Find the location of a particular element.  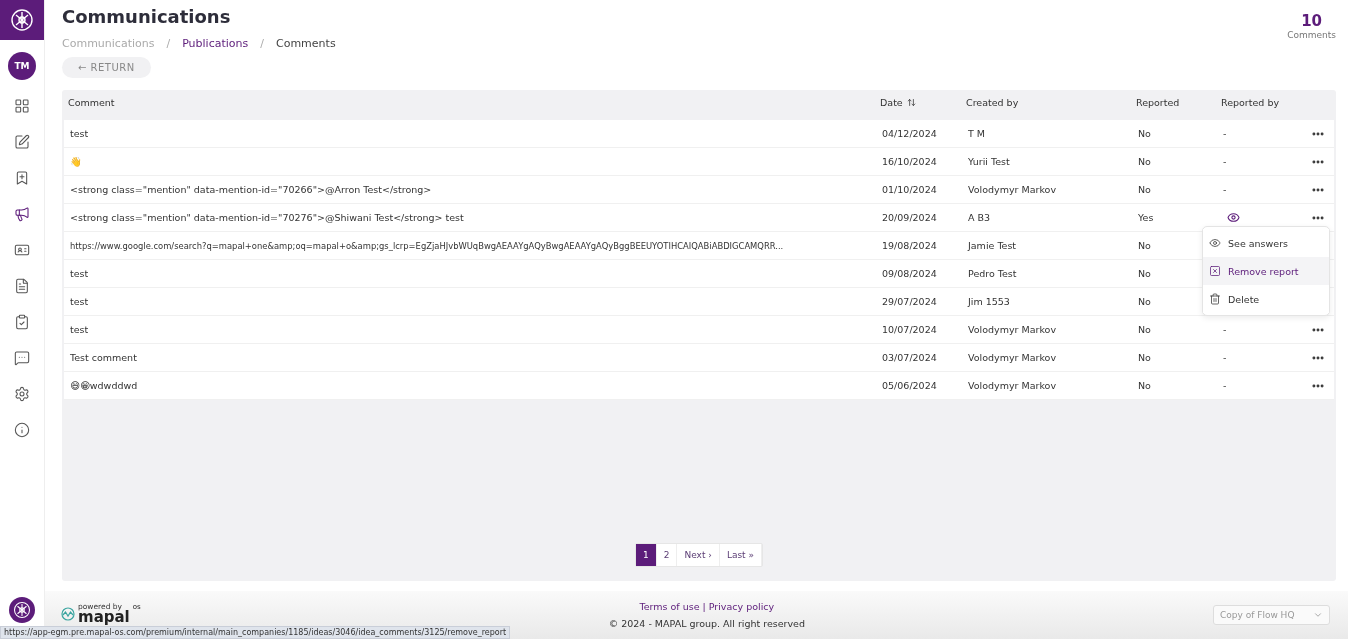

app-logo is located at coordinates (22, 20).